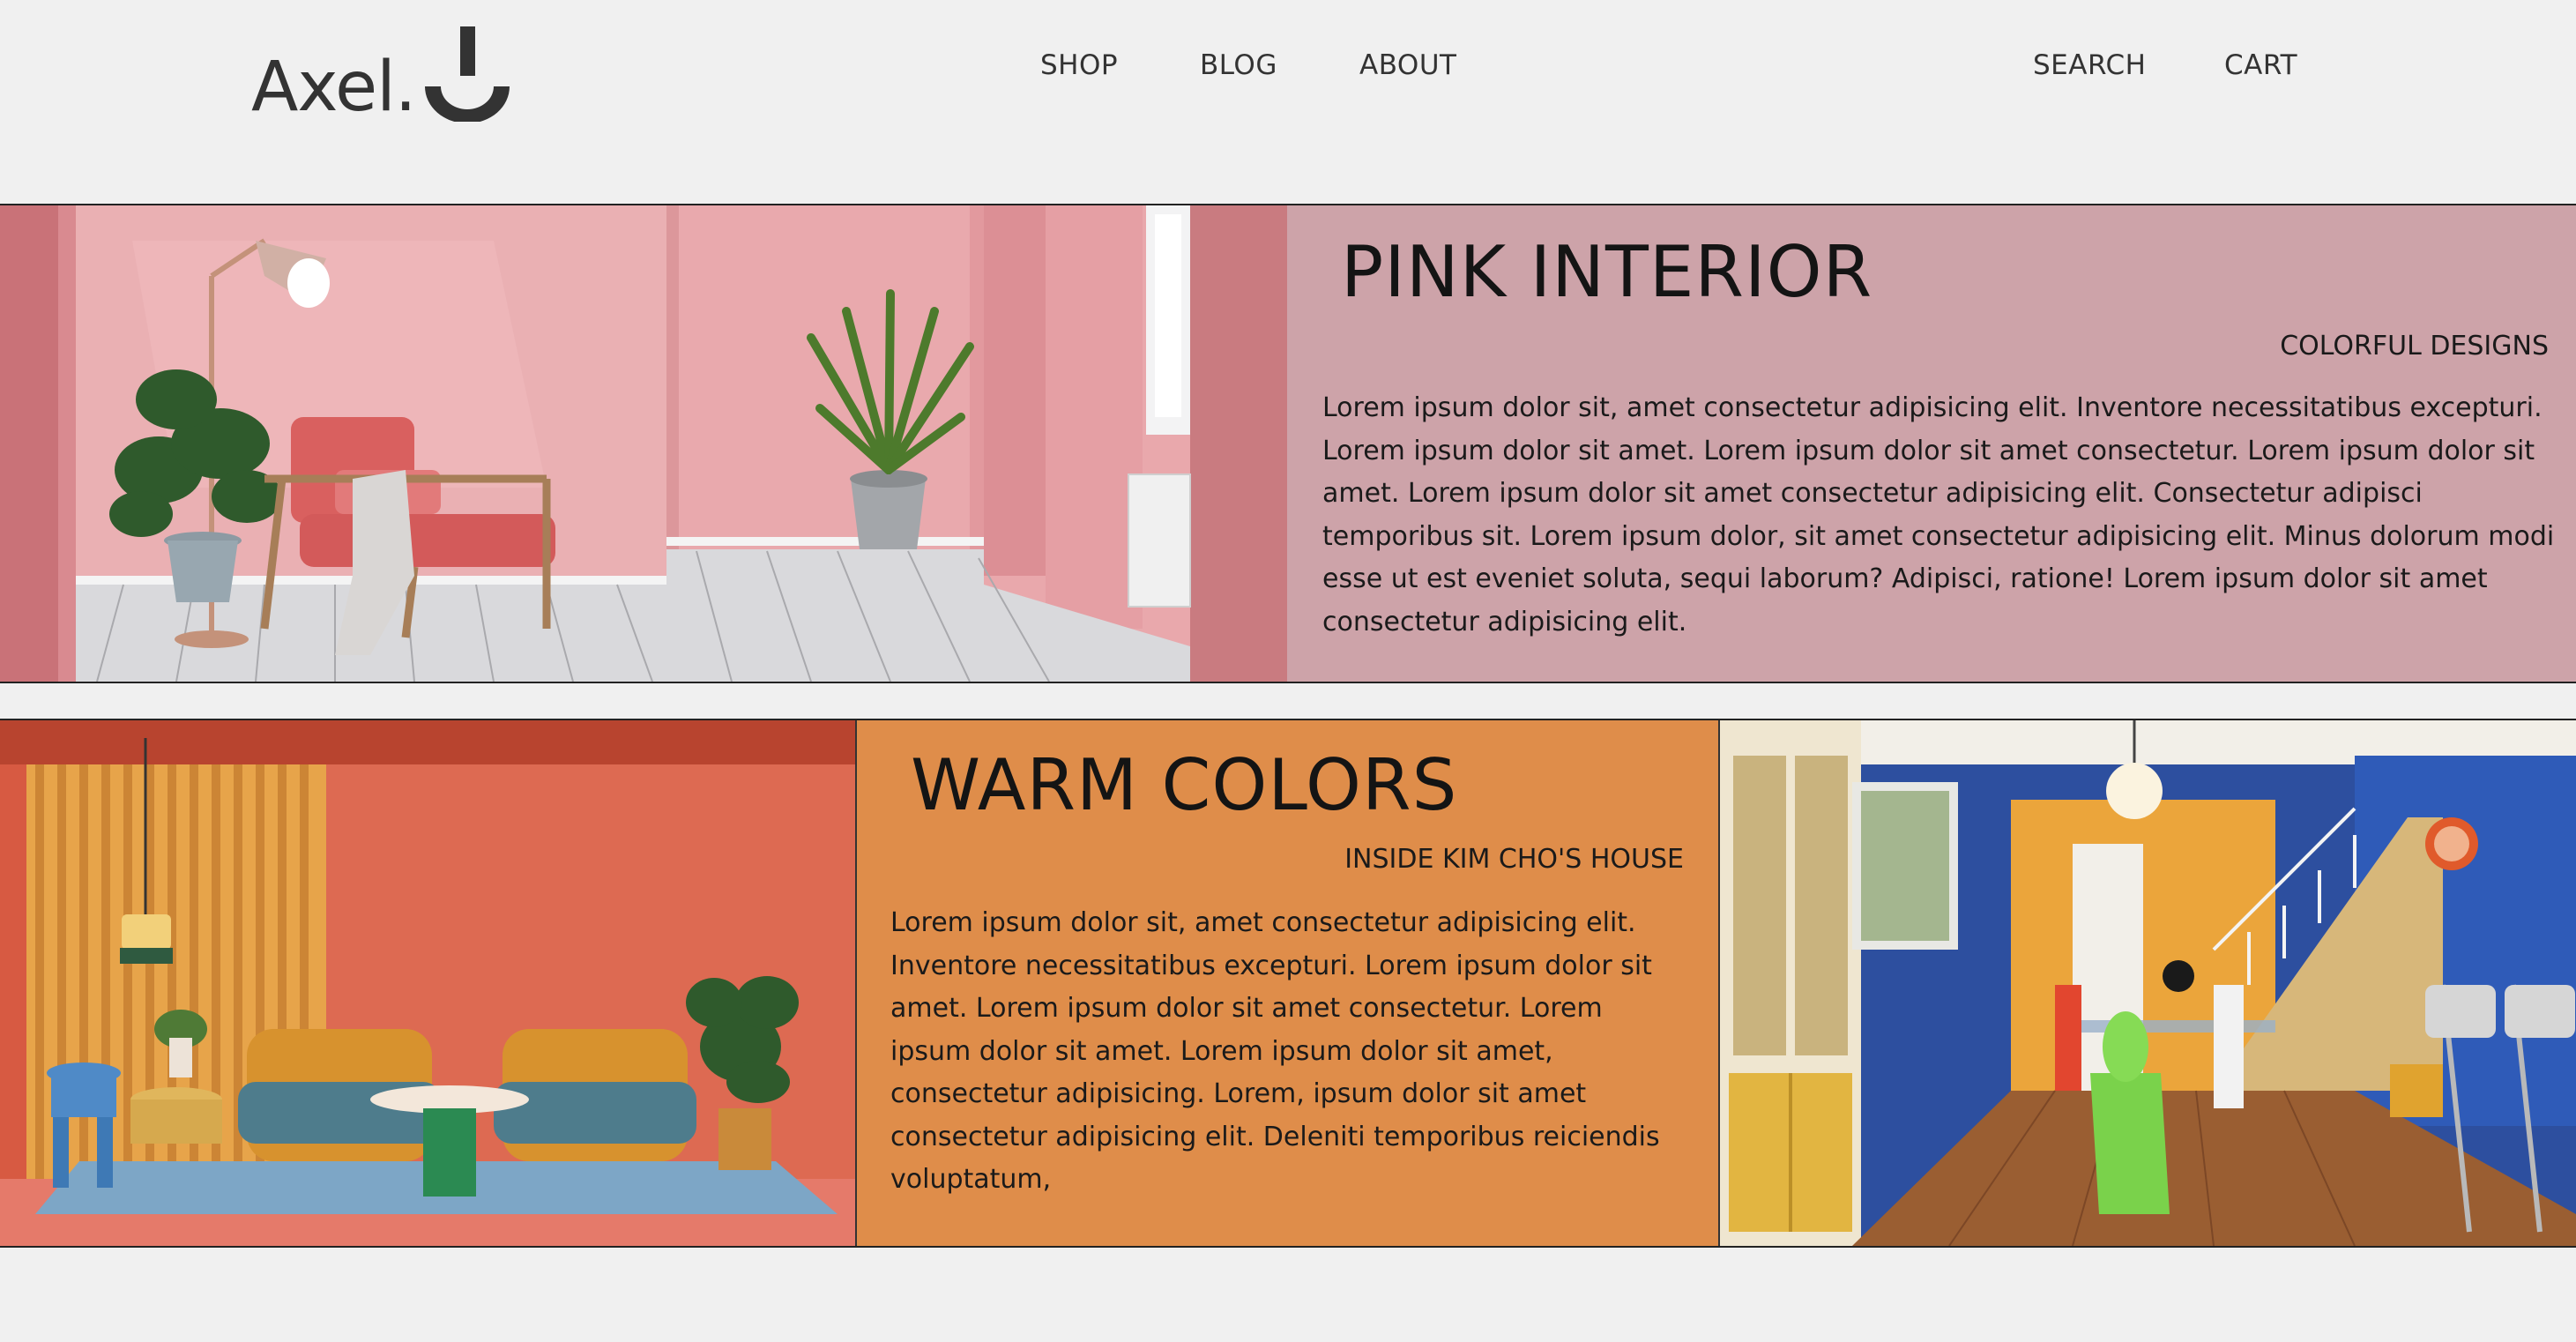  I want to click on nav-shop-link: SHOP, so click(1079, 65).